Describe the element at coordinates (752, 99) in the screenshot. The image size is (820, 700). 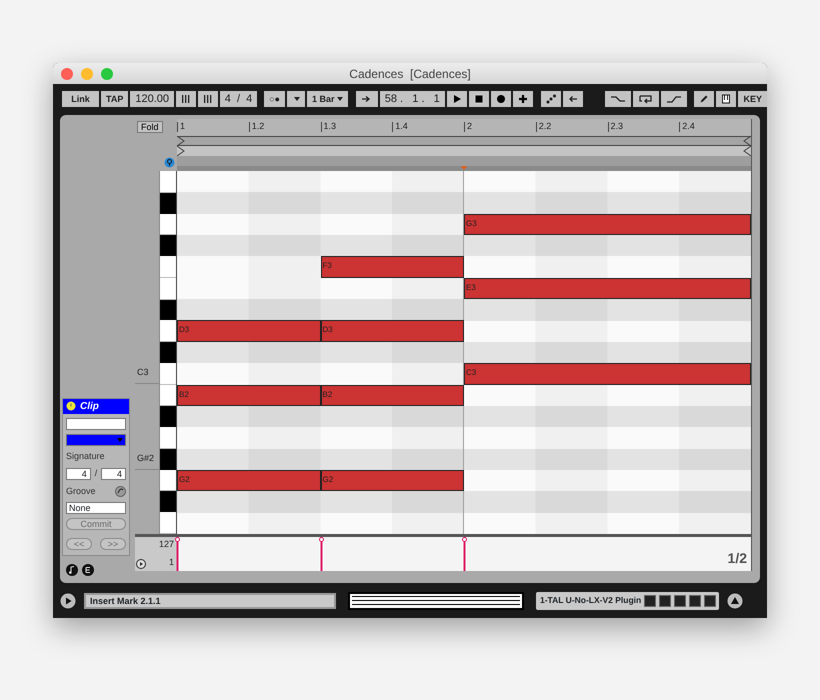
I see `key-button: KEY` at that location.